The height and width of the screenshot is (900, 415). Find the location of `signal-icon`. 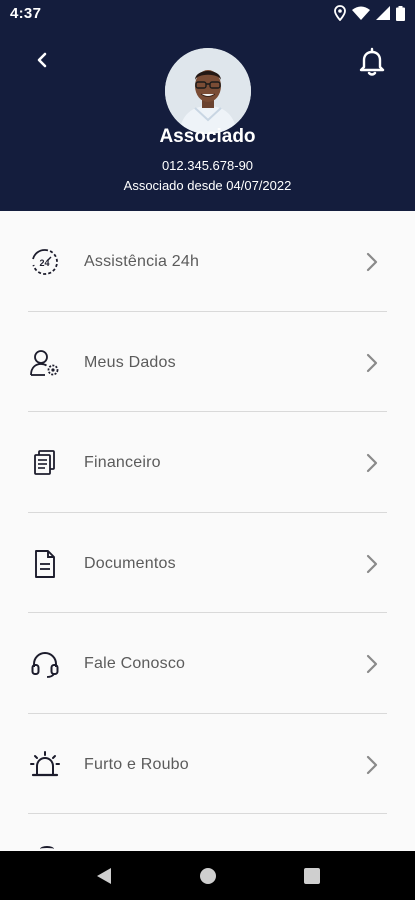

signal-icon is located at coordinates (383, 15).